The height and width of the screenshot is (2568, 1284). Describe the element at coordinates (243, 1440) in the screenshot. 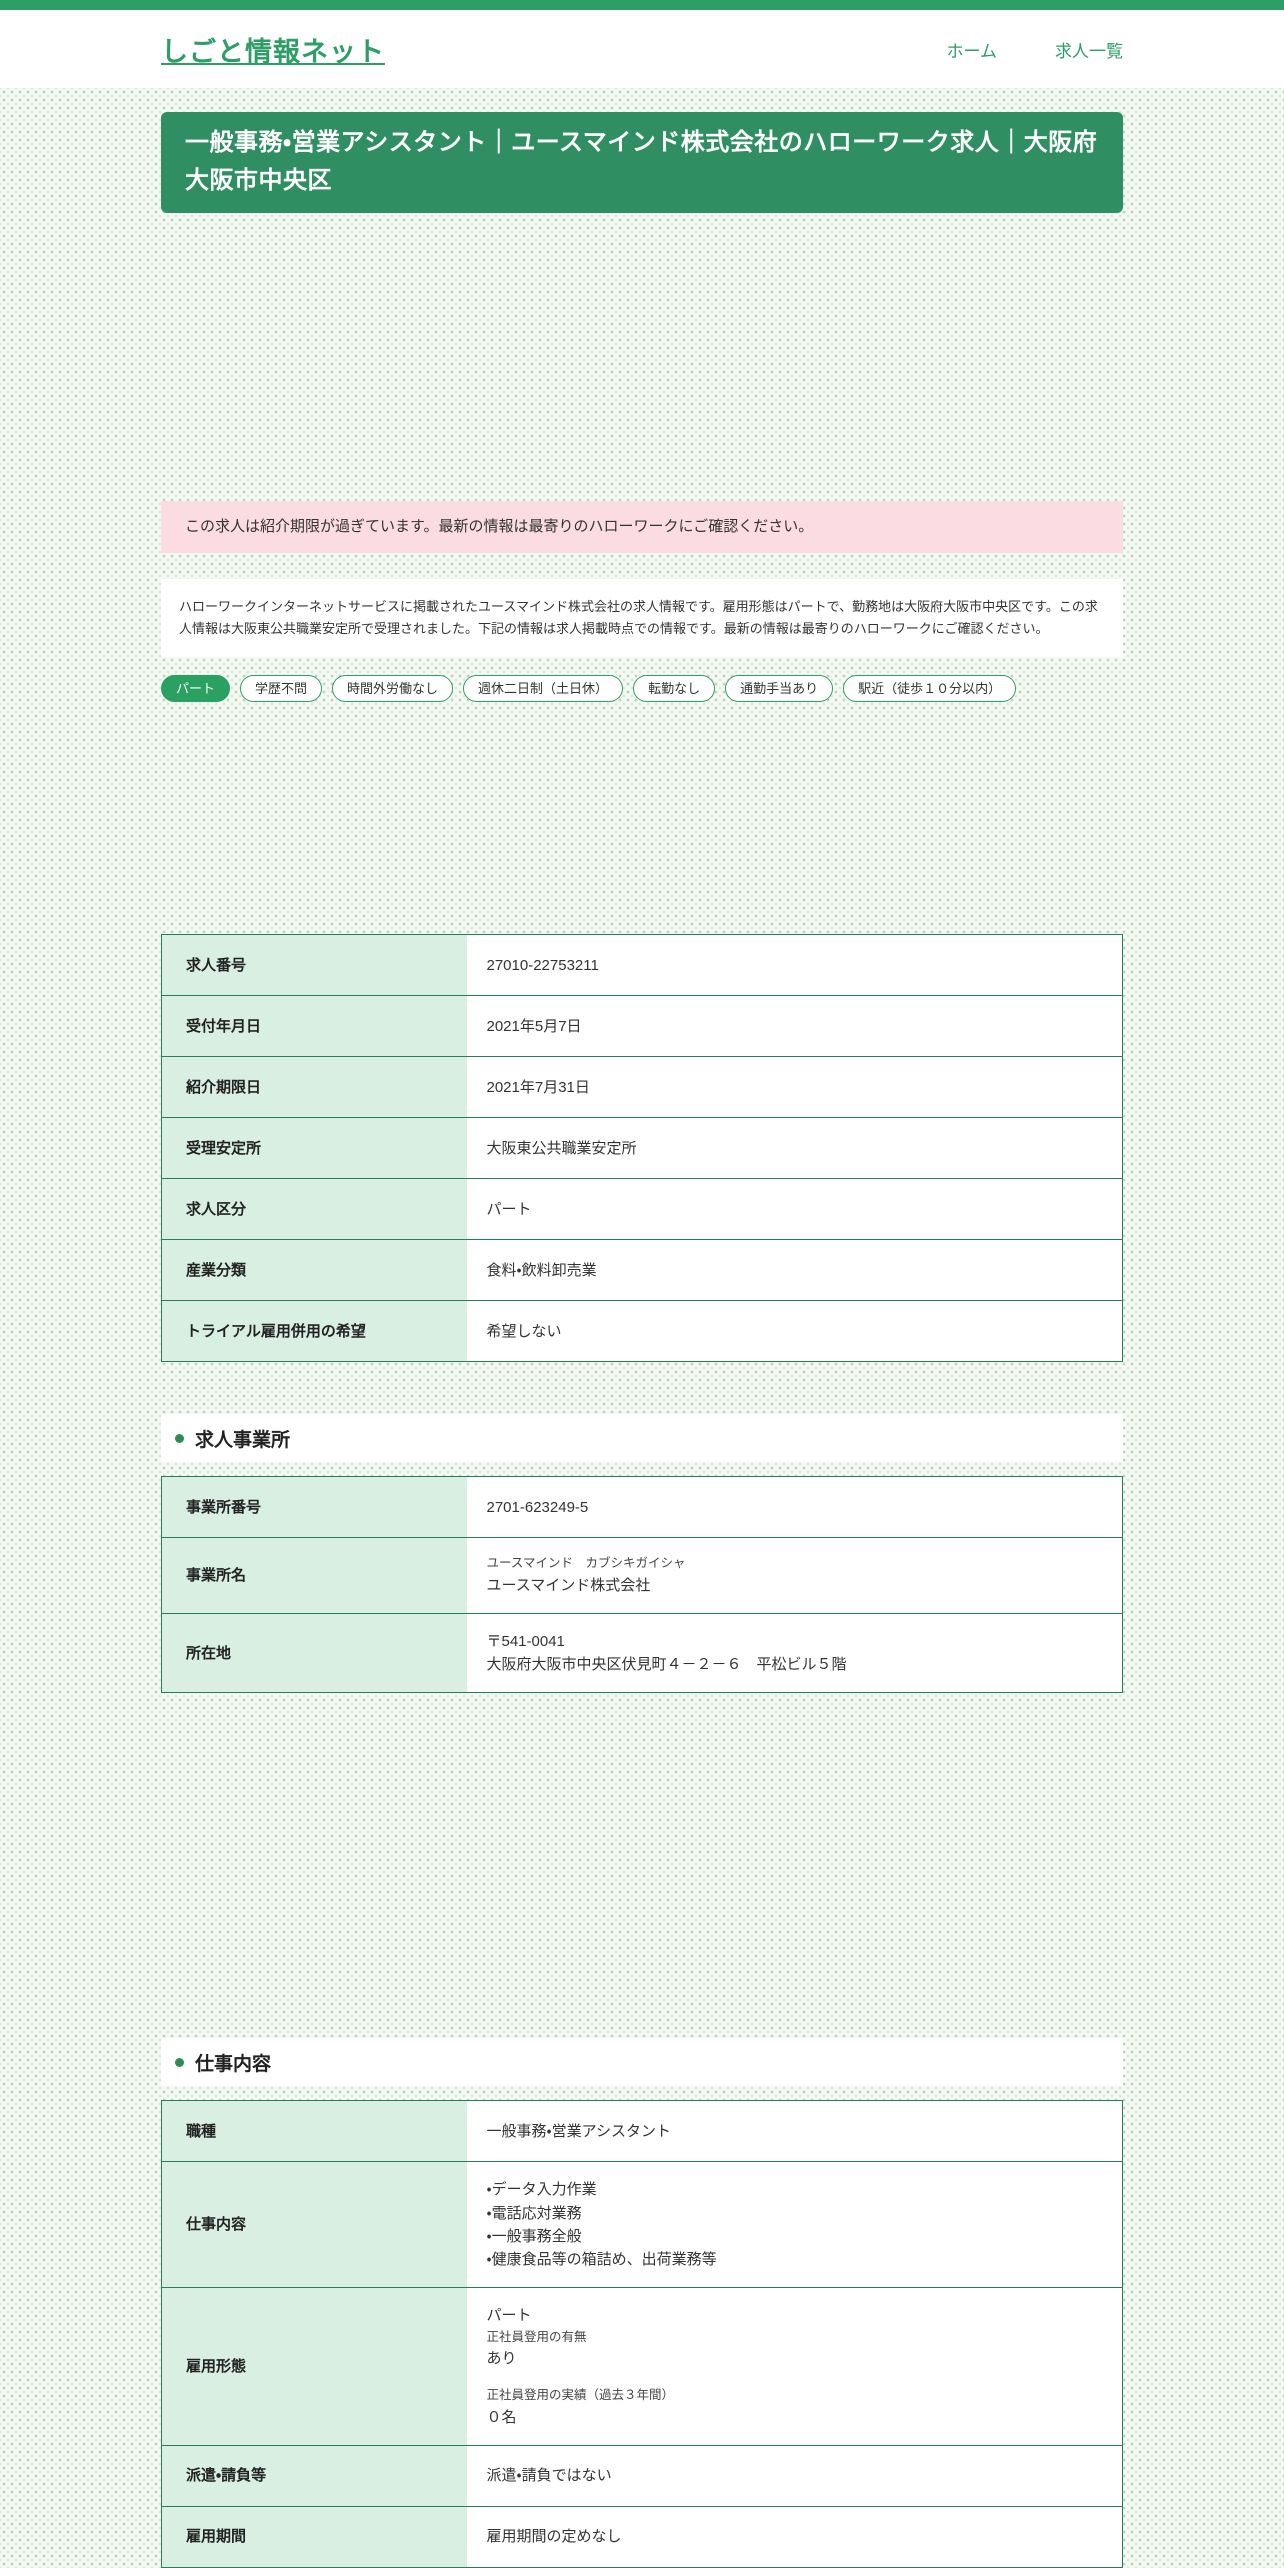

I see `section-title: 求人事業所` at that location.